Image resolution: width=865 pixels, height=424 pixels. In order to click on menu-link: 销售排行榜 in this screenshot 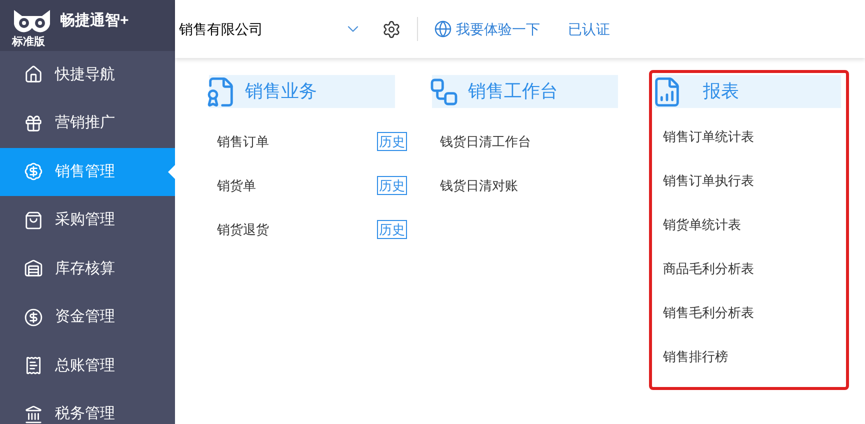, I will do `click(695, 356)`.